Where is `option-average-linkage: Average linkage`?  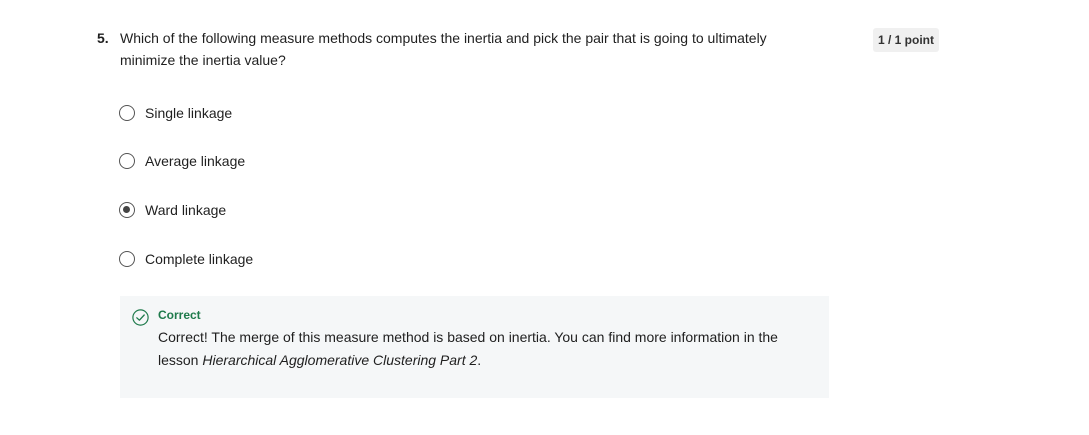
option-average-linkage: Average linkage is located at coordinates (182, 161).